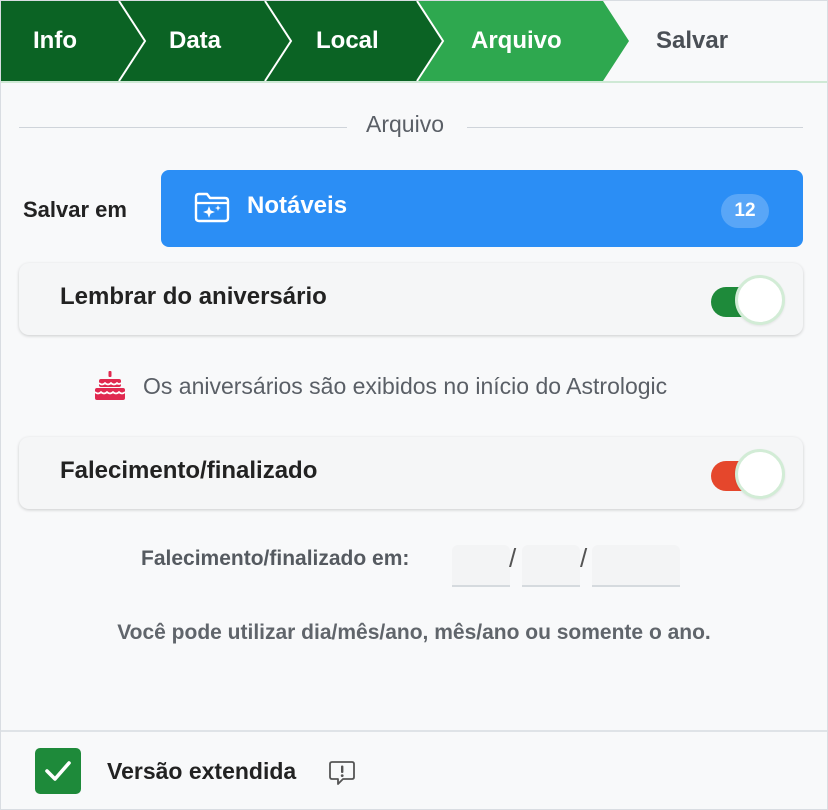  I want to click on extended-version-checkbox, so click(58, 771).